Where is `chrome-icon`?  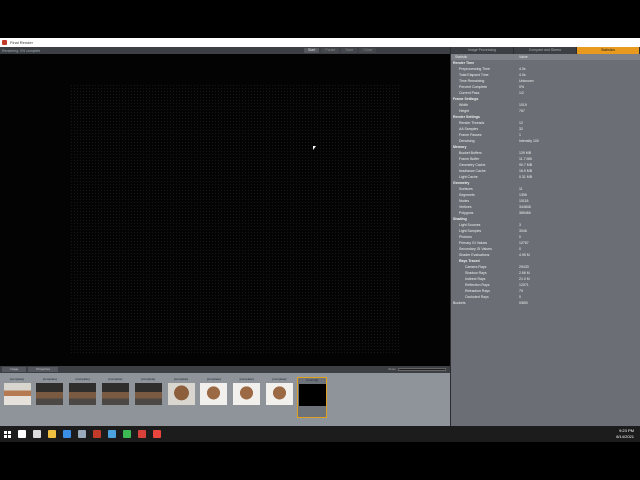
chrome-icon is located at coordinates (127, 434).